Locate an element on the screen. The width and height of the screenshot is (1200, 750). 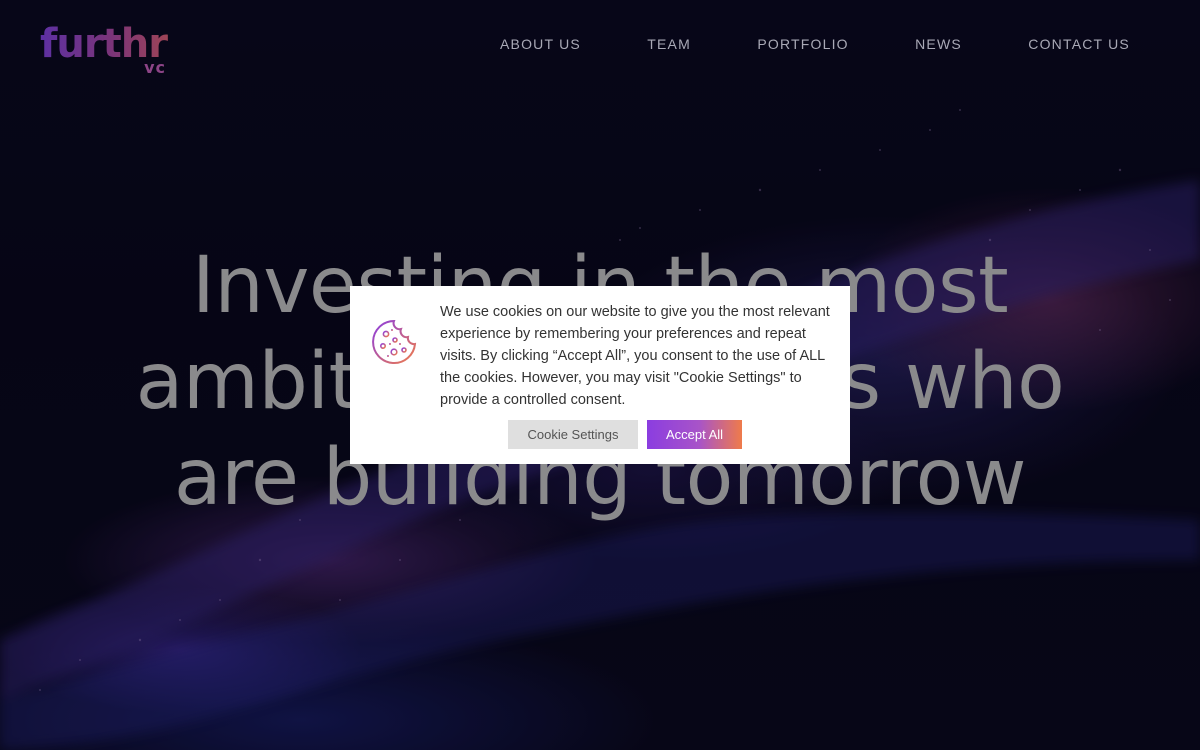
nav-item-portfolio: PORTFOLIO is located at coordinates (802, 44).